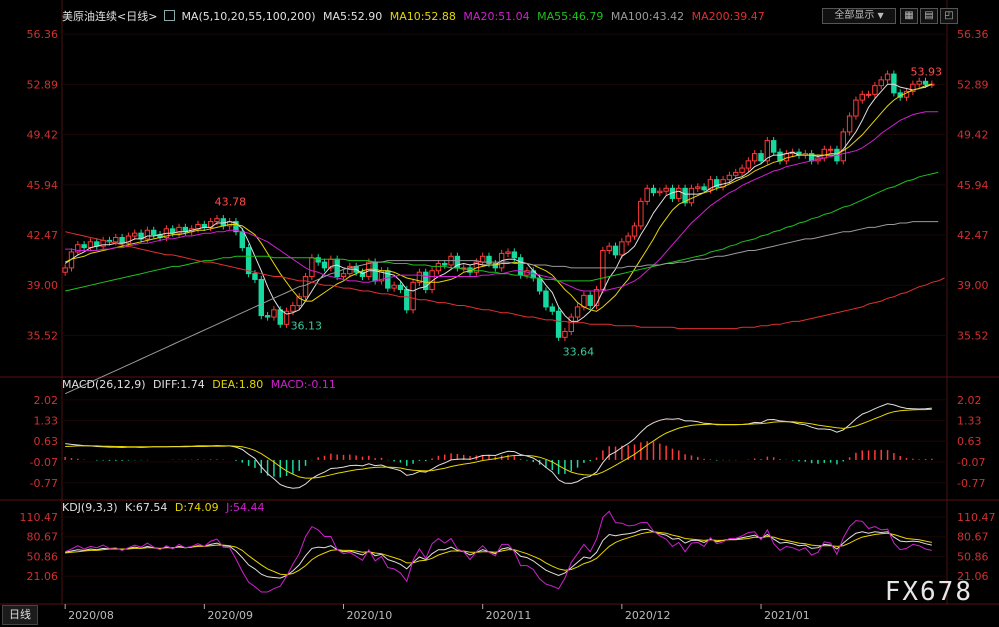 This screenshot has width=999, height=627. What do you see at coordinates (927, 72) in the screenshot?
I see `annotation-3: 53.93` at bounding box center [927, 72].